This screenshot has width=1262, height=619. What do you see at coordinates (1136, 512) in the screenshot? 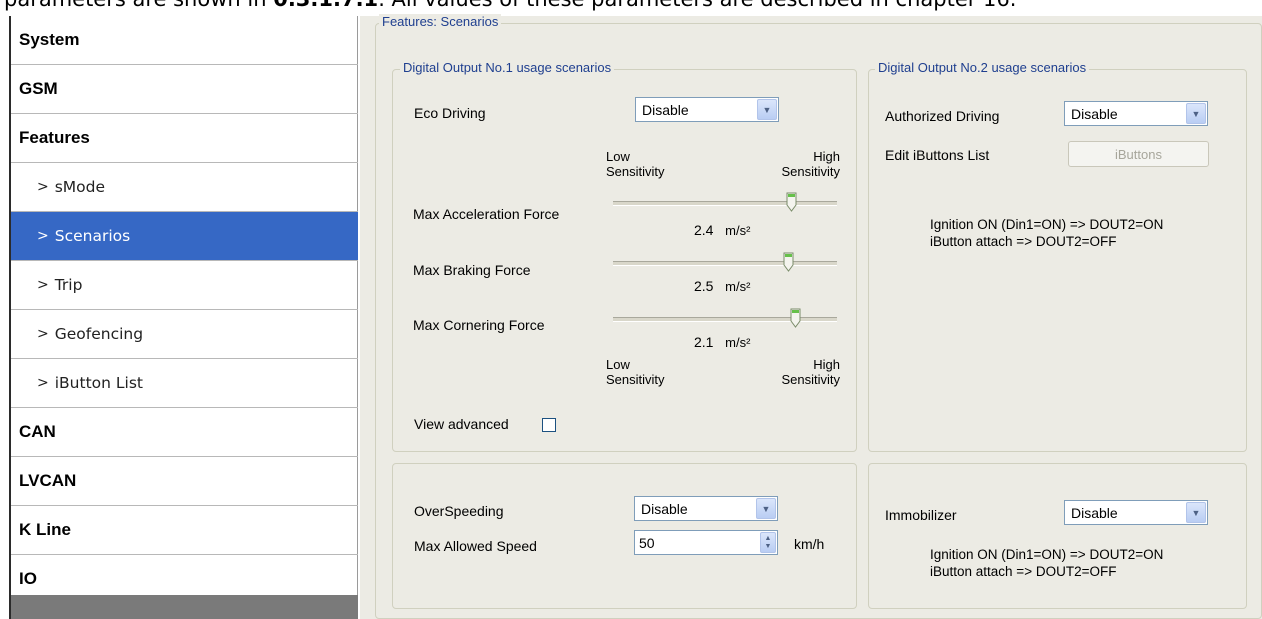
I see `immobilizer-select: Disable ▼` at bounding box center [1136, 512].